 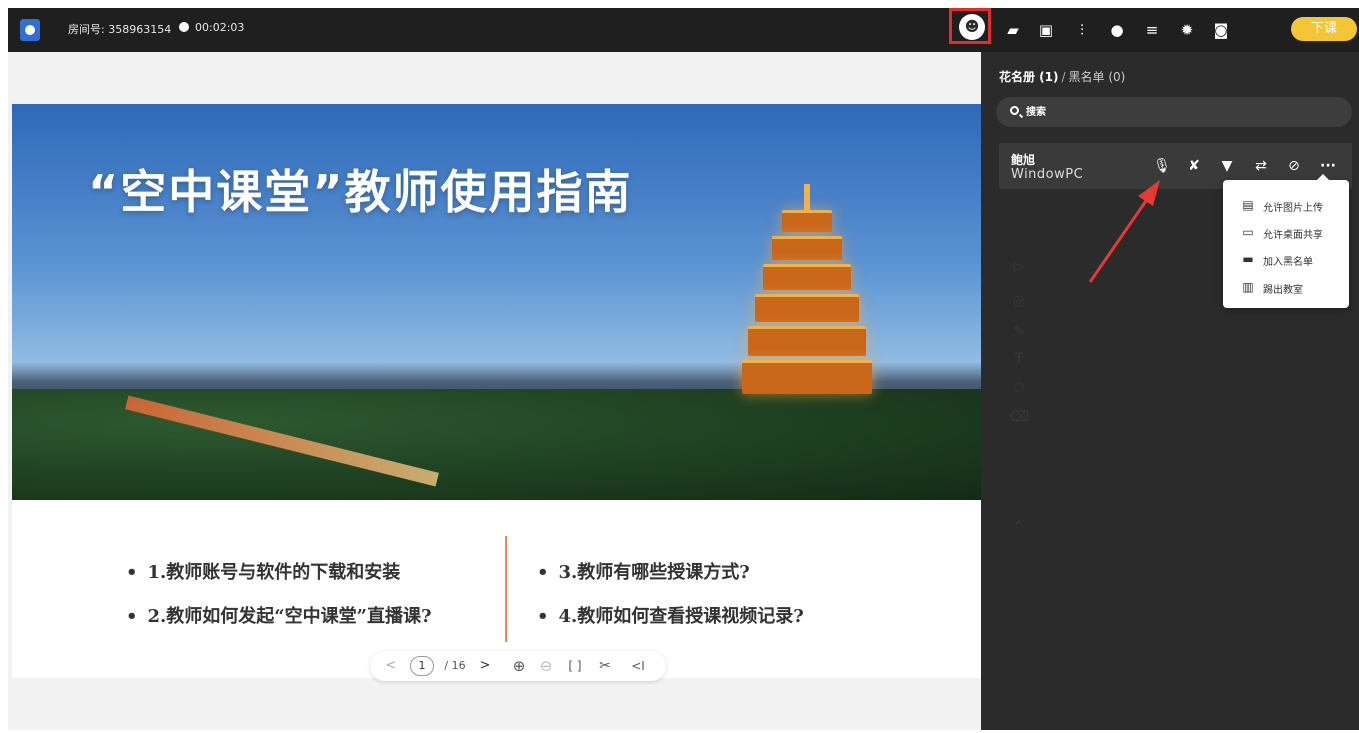 I want to click on laser-icon: ◎, so click(x=1019, y=301).